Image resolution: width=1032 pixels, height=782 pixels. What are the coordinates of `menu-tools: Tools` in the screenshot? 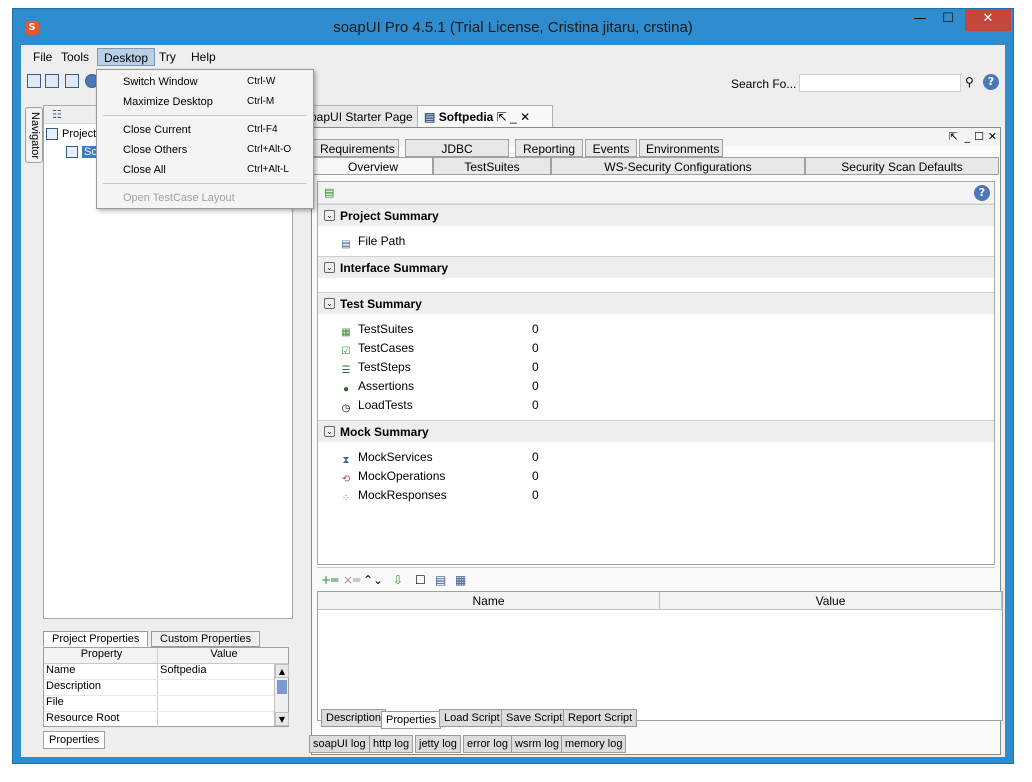 It's located at (75, 57).